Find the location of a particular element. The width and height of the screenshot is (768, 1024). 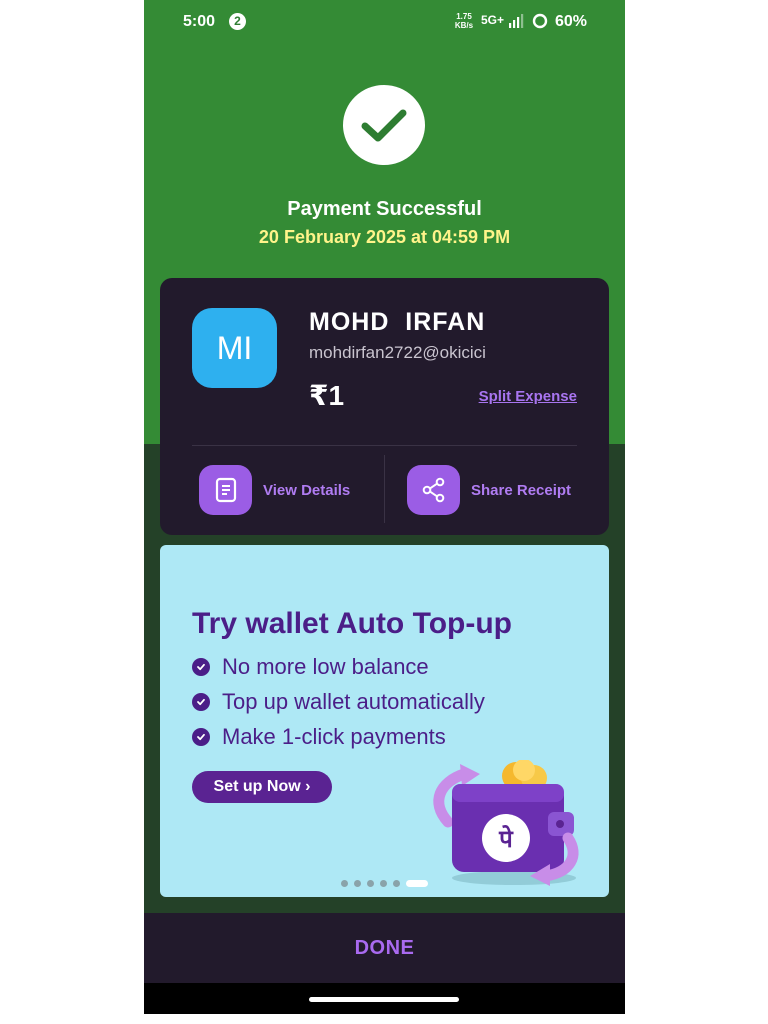

view-details-button: View Details is located at coordinates (274, 490).